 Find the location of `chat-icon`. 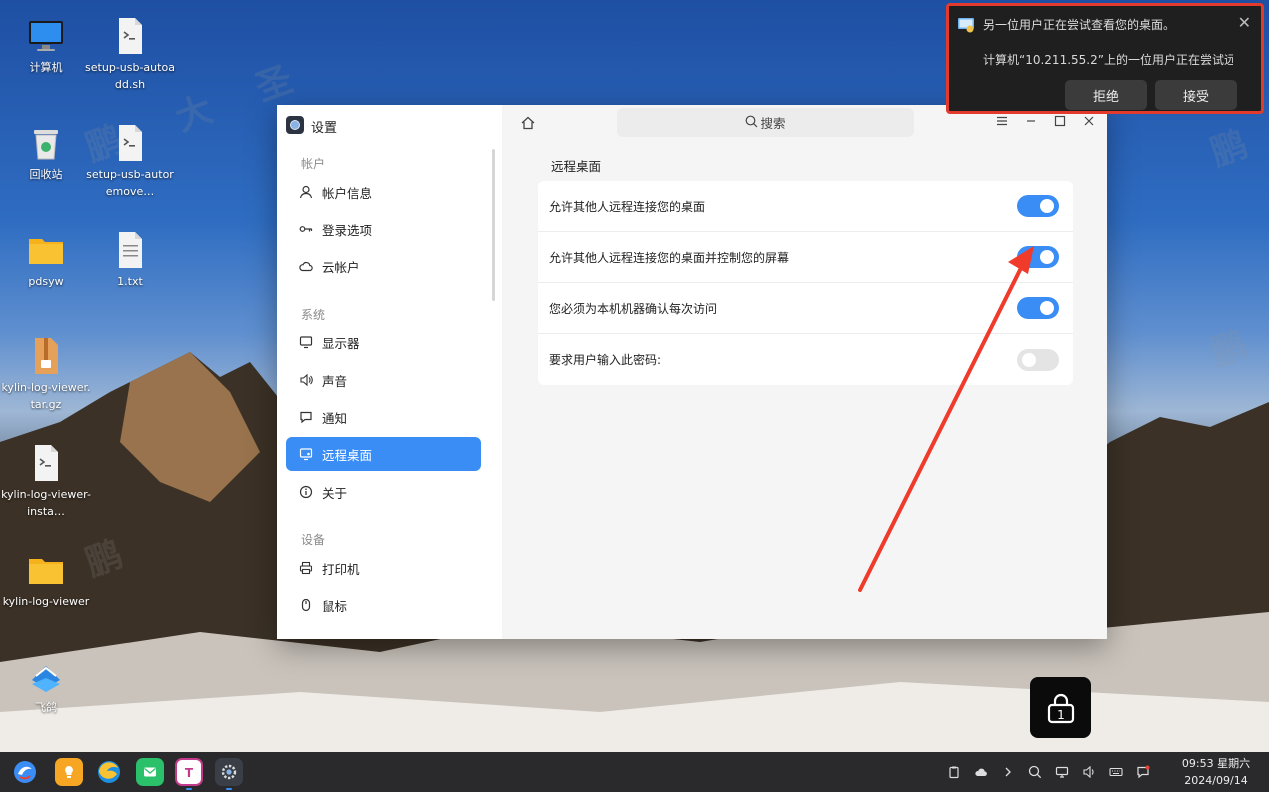

chat-icon is located at coordinates (306, 417).